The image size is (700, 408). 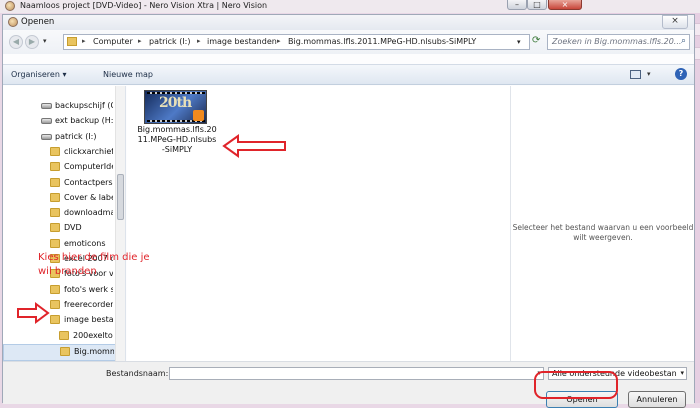 What do you see at coordinates (137, 373) in the screenshot?
I see `filename-label: Bestandsnaam:` at bounding box center [137, 373].